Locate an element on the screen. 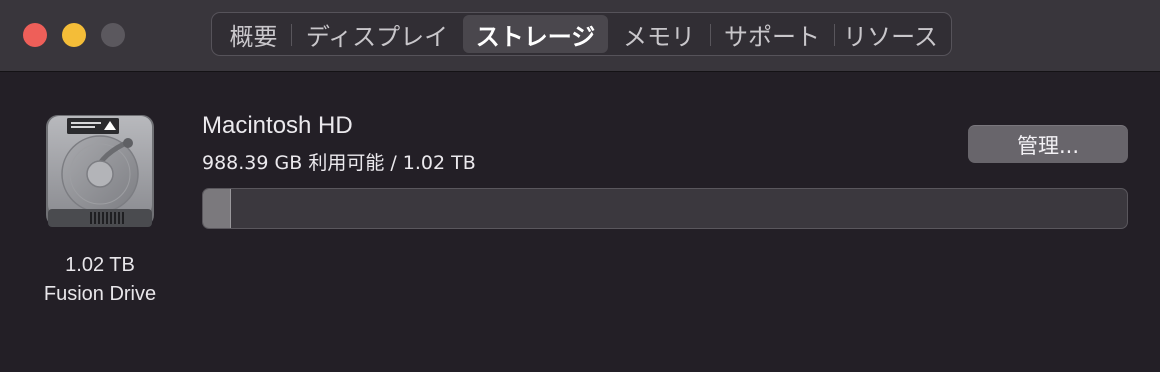 This screenshot has width=1160, height=372. tab-storage: ストレージ is located at coordinates (535, 34).